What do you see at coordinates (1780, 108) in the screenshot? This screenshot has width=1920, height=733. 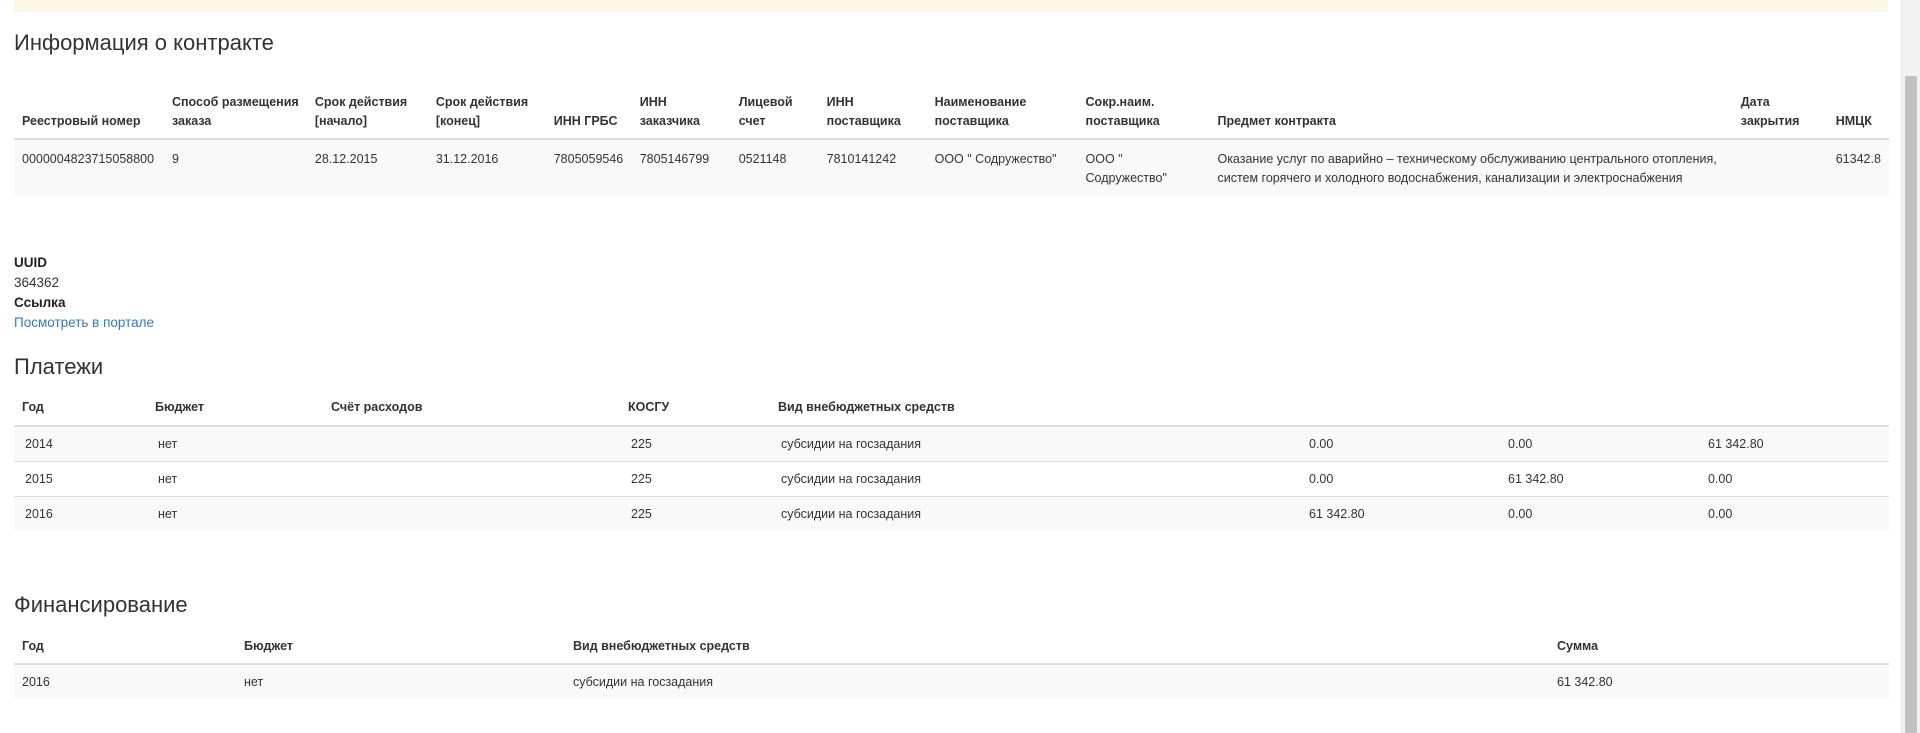 I see `col-header: Дата закрытия` at bounding box center [1780, 108].